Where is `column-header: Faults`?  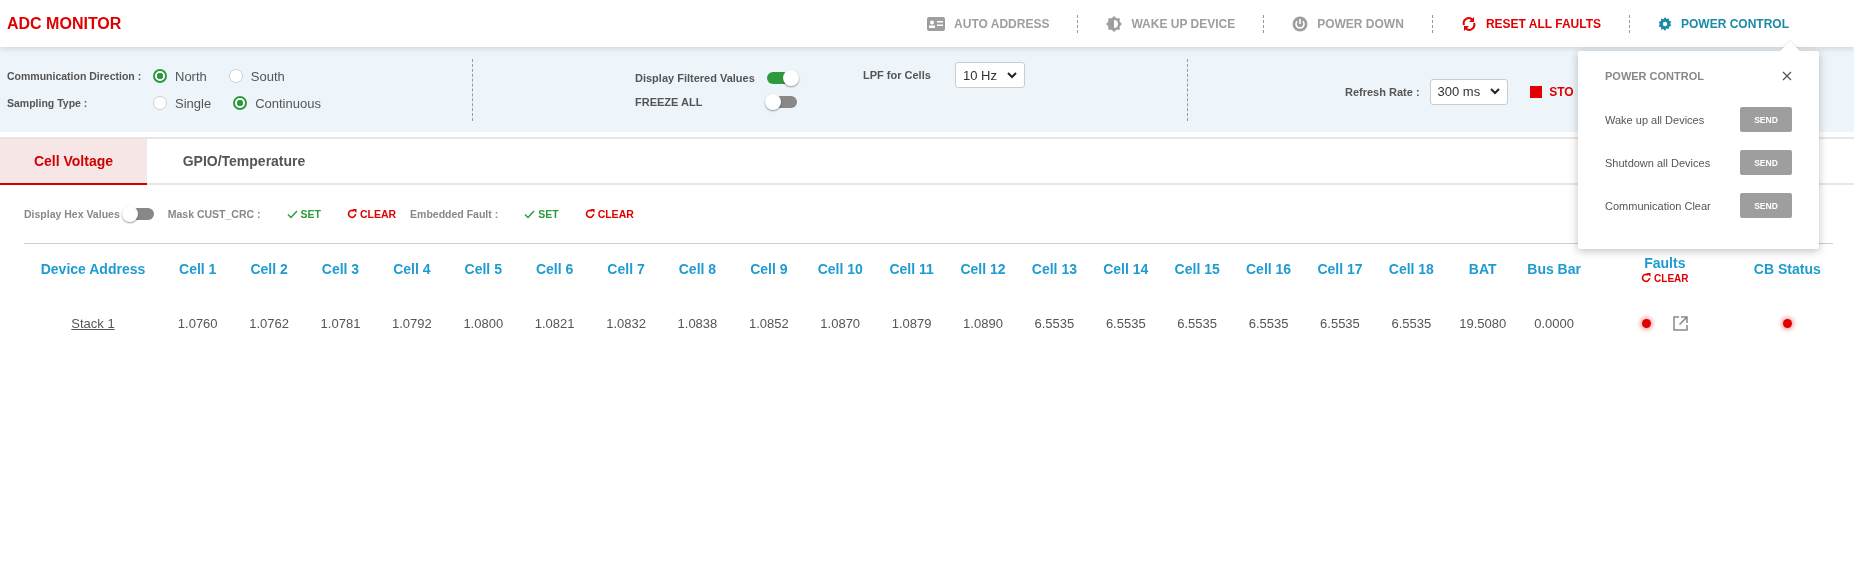
column-header: Faults is located at coordinates (1665, 262).